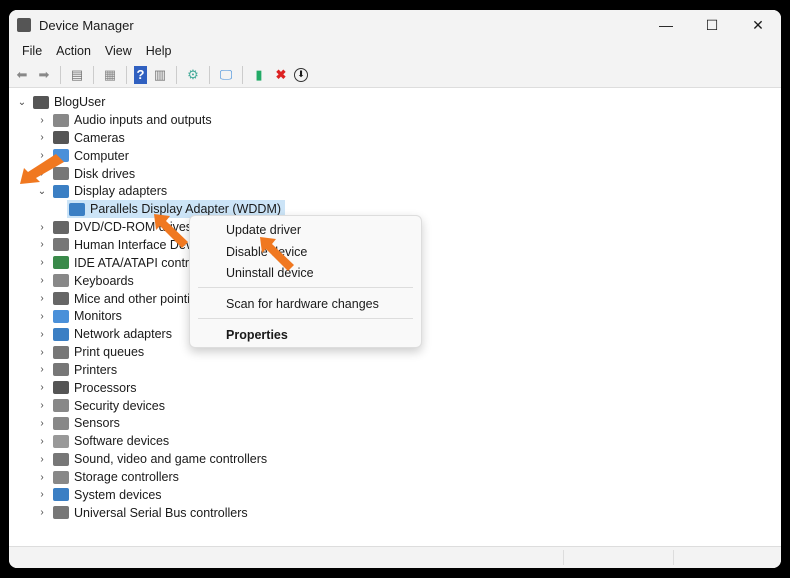  Describe the element at coordinates (124, 245) in the screenshot. I see `tree-item: › Human Interface Devices` at that location.